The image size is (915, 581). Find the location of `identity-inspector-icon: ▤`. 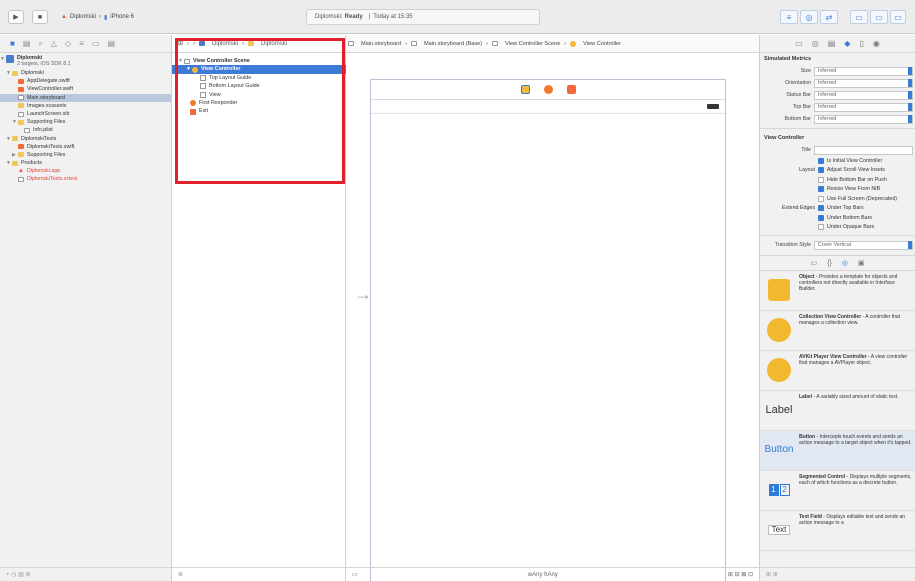

identity-inspector-icon: ▤ is located at coordinates (832, 43).